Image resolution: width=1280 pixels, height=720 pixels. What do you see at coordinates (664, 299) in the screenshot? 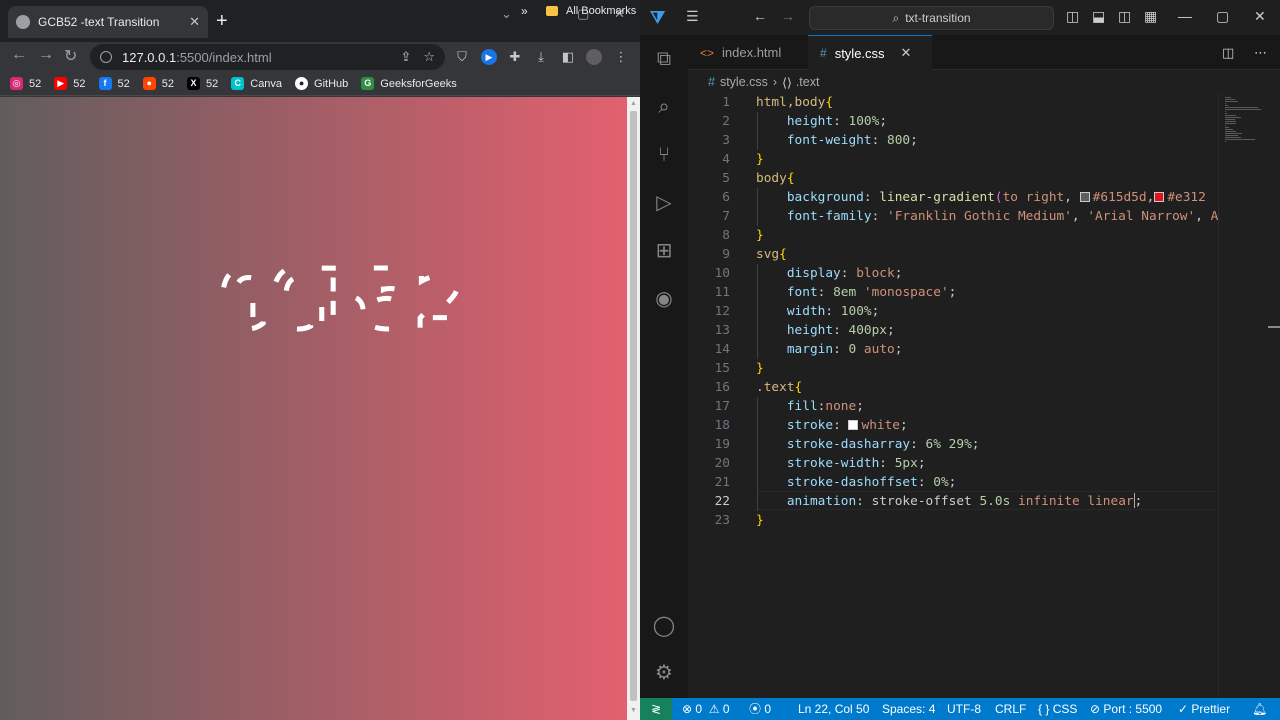
I see `remote-explorer-icon: ◉` at bounding box center [664, 299].